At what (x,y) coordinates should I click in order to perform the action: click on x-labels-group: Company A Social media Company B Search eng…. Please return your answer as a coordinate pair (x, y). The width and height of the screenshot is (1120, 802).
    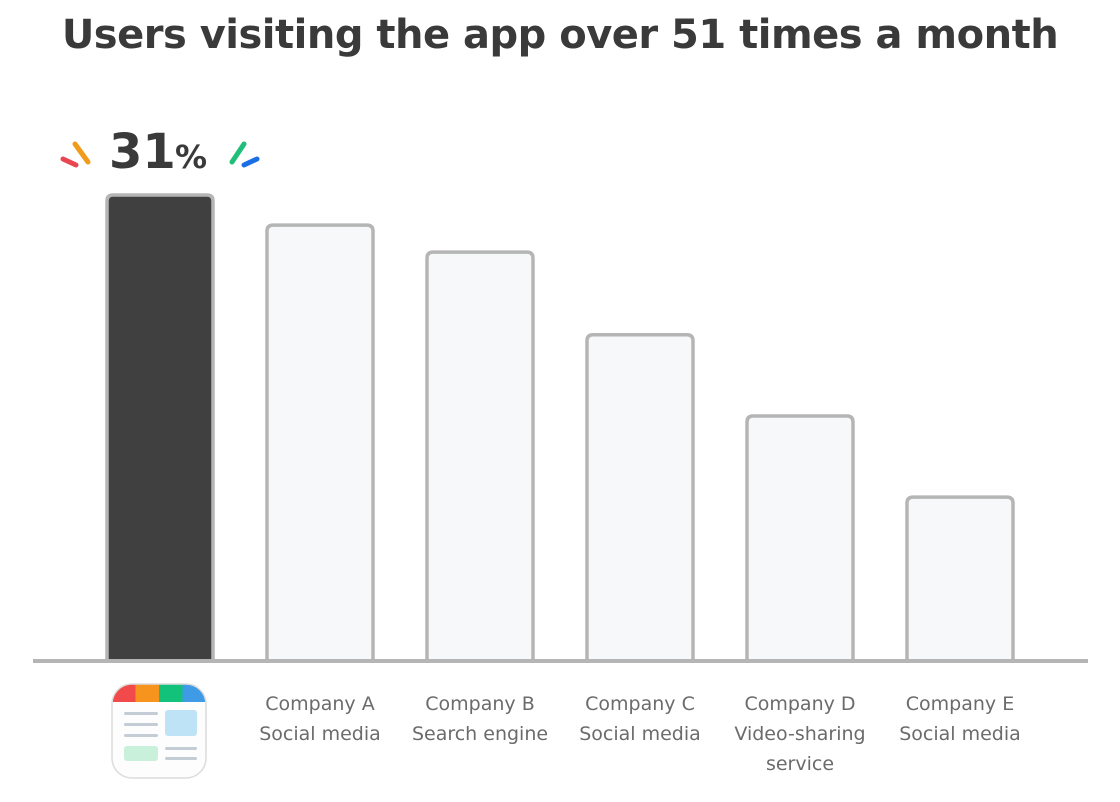
    Looking at the image, I should click on (640, 734).